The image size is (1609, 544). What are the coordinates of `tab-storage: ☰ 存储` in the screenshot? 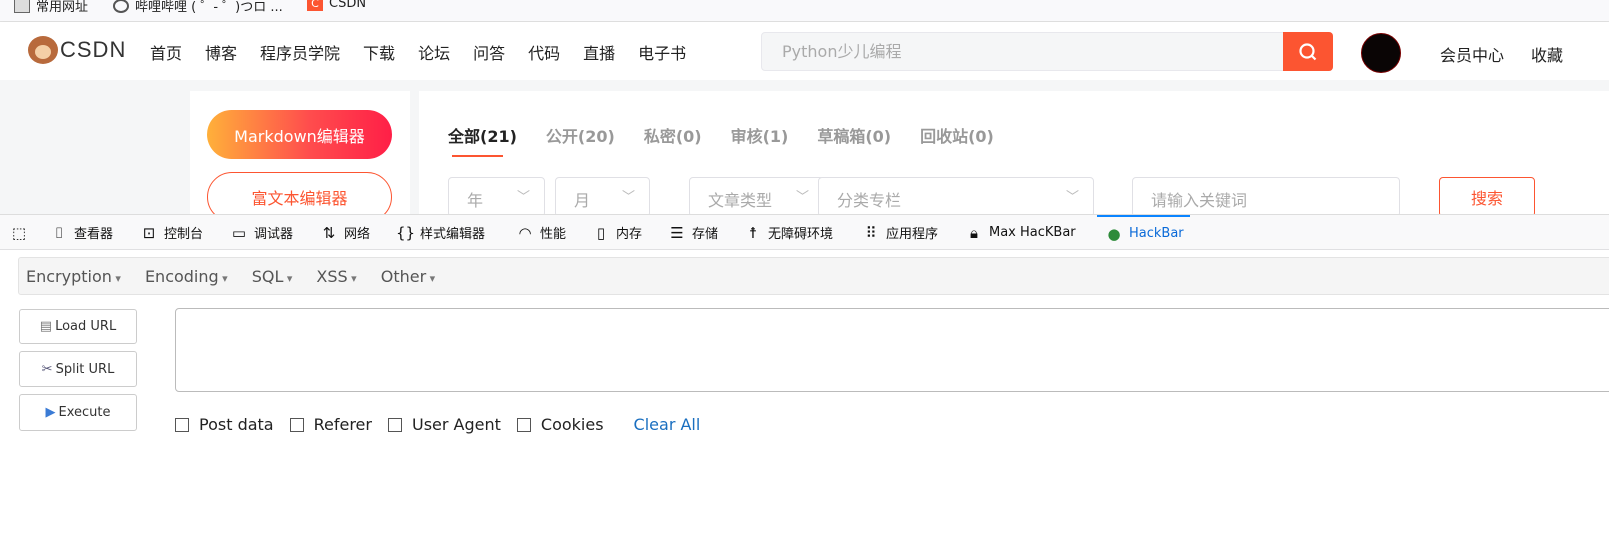 It's located at (693, 232).